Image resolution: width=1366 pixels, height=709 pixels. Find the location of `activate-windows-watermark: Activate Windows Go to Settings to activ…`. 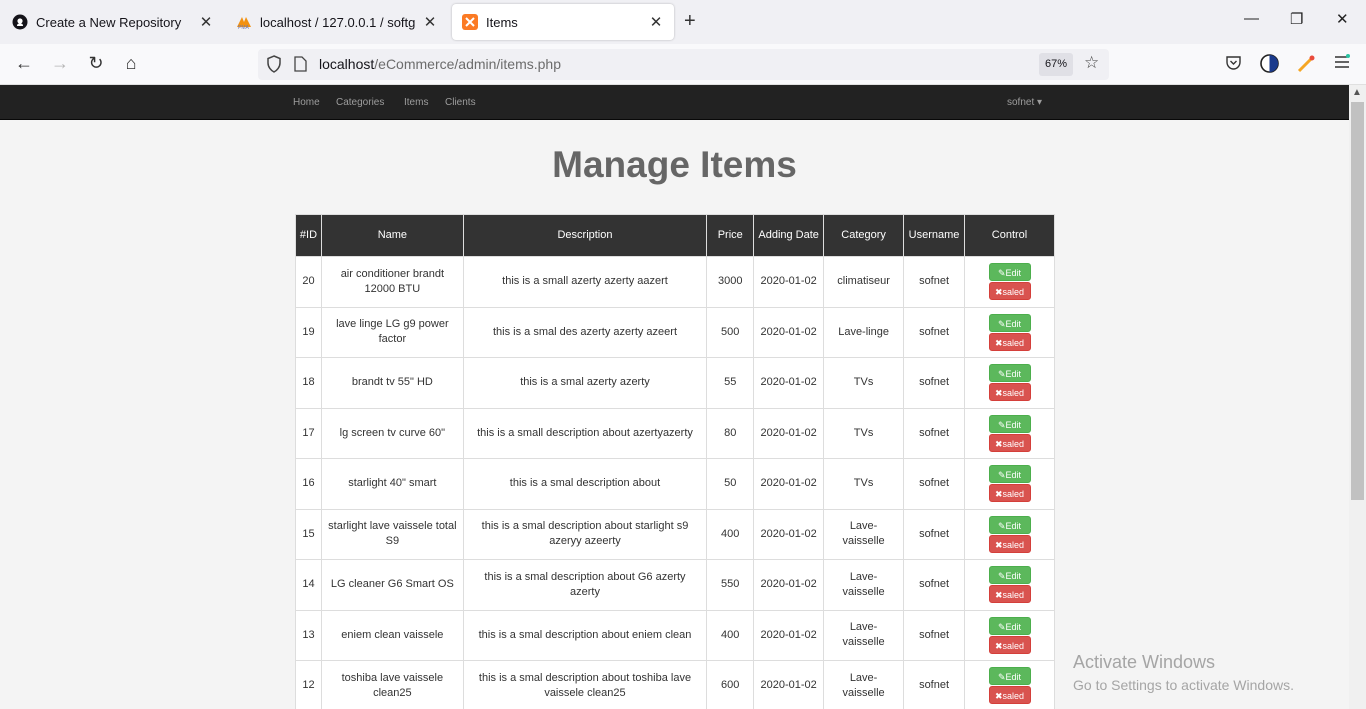

activate-windows-watermark: Activate Windows Go to Settings to activ… is located at coordinates (1183, 672).